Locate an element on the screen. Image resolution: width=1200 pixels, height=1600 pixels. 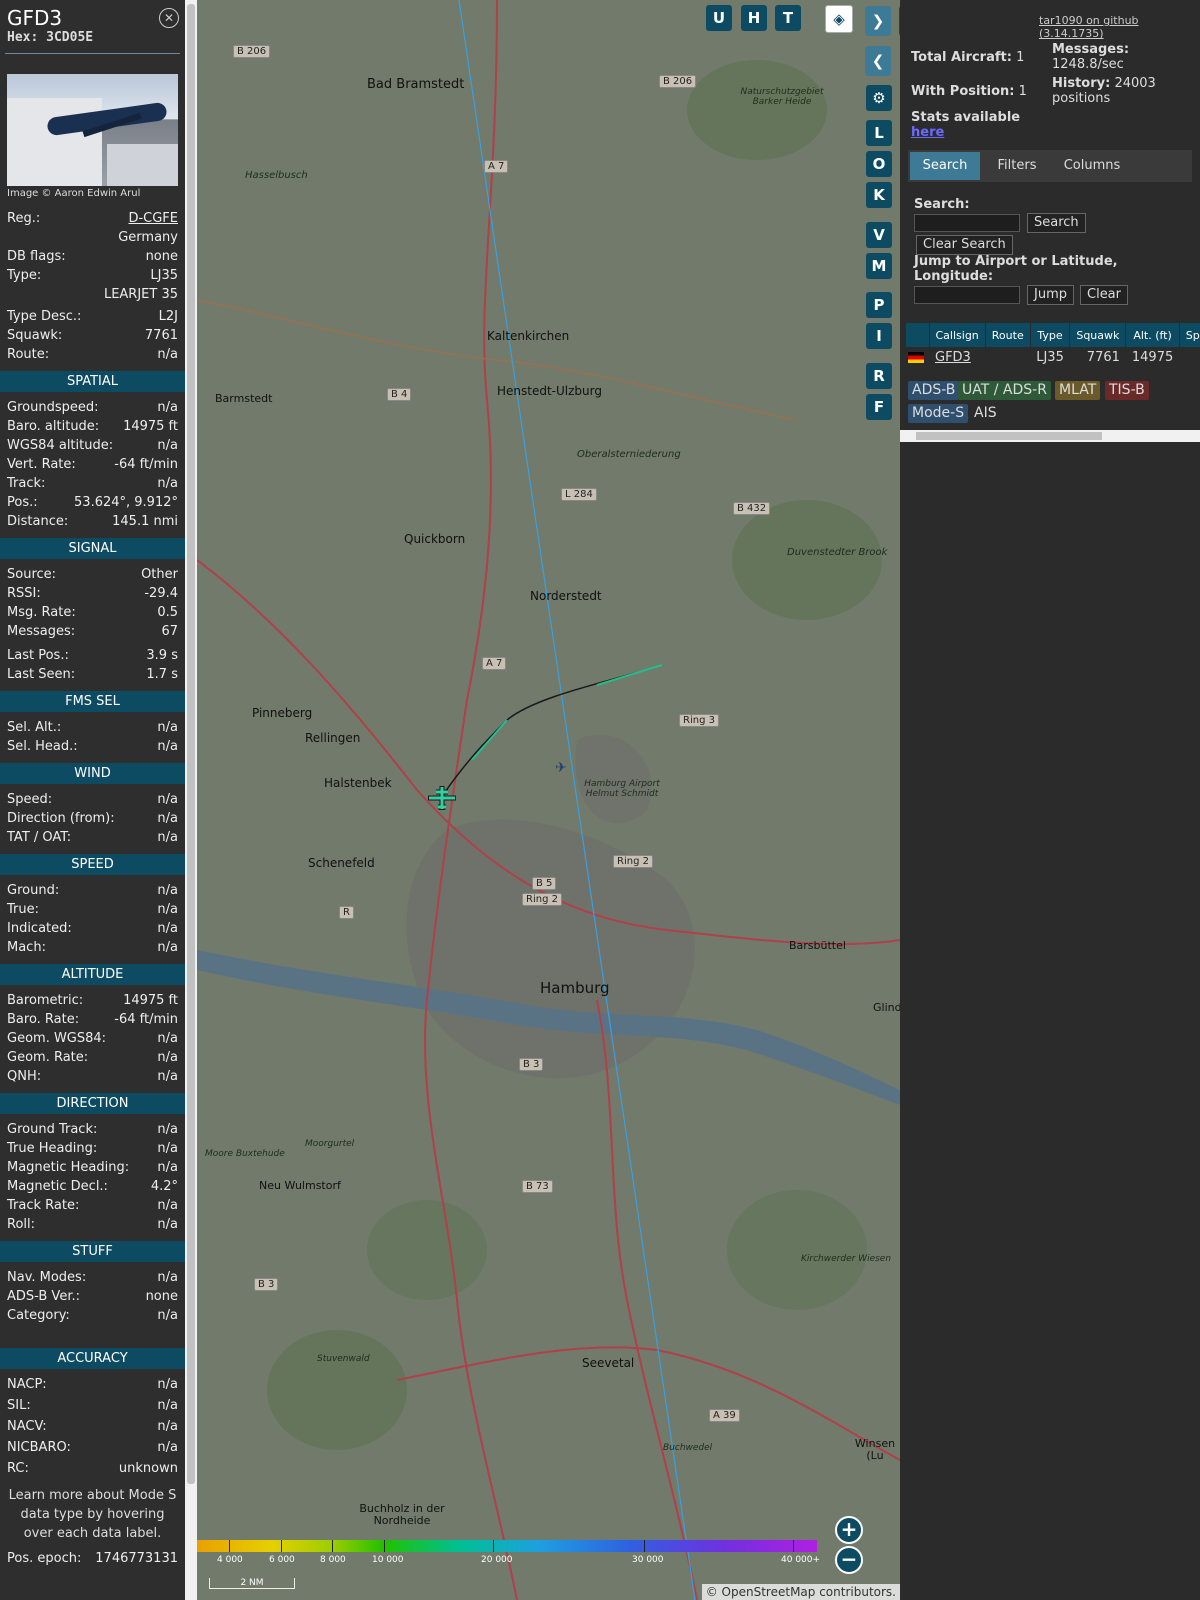
map-button-v: V is located at coordinates (879, 235).